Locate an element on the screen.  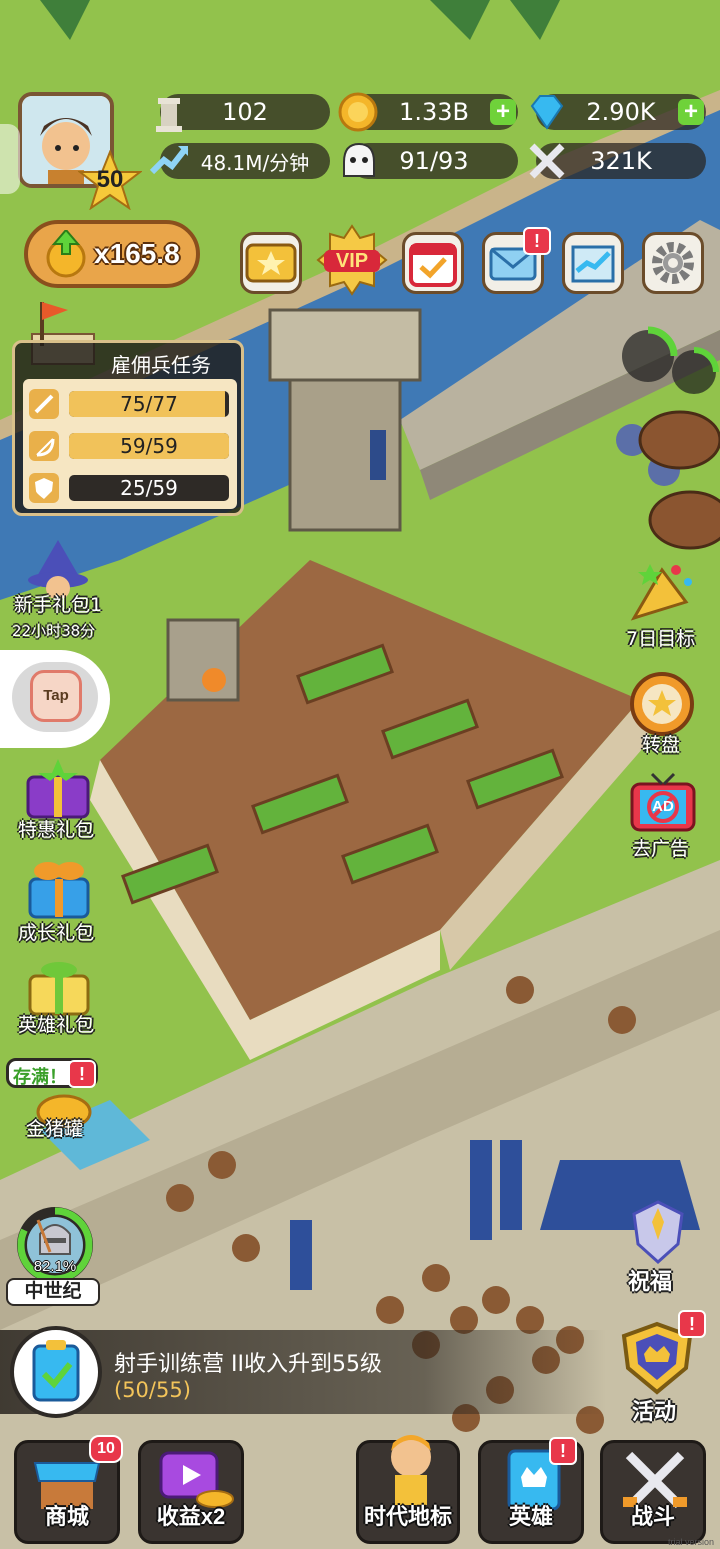
party-popper-icon is located at coordinates (661, 592).